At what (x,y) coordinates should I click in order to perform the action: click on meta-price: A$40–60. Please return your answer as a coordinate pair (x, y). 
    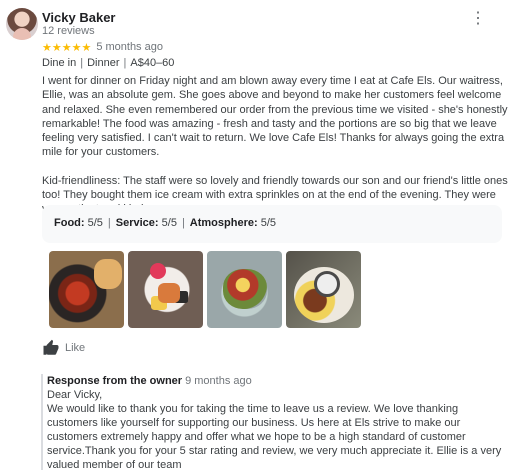
    Looking at the image, I should click on (152, 63).